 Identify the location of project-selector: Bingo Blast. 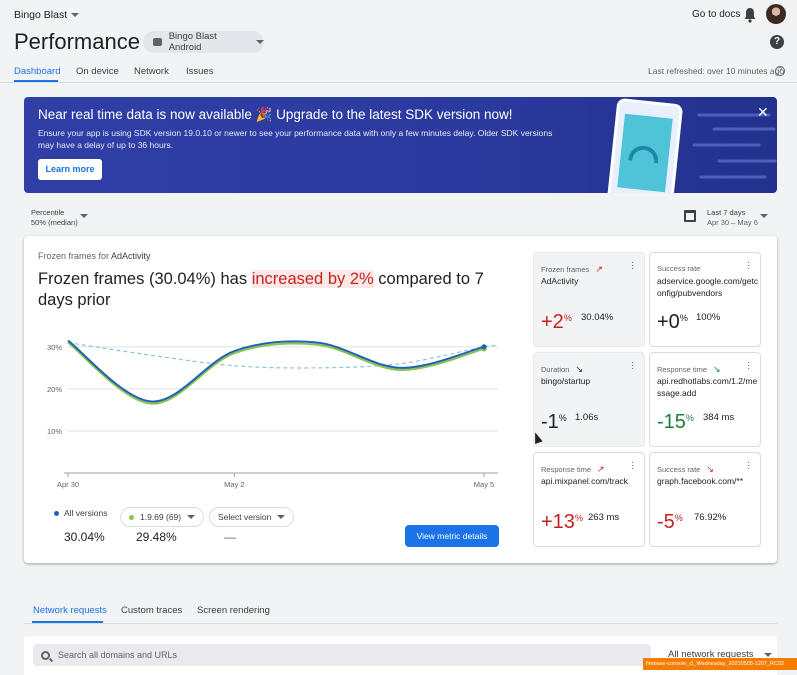
(47, 15).